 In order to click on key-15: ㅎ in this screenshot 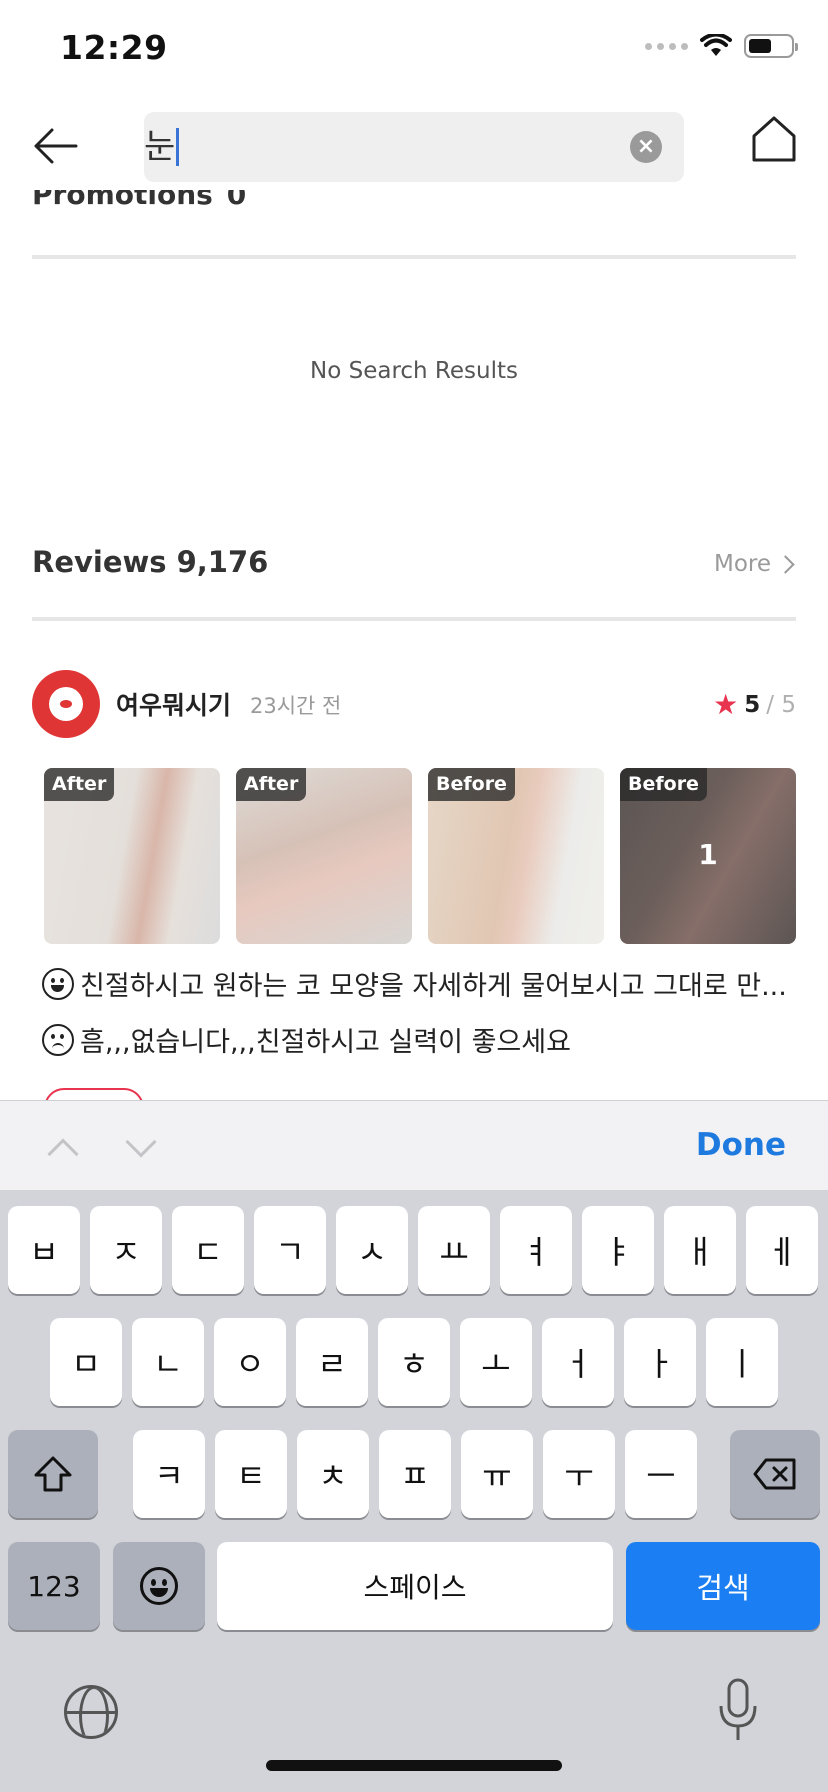, I will do `click(414, 1362)`.